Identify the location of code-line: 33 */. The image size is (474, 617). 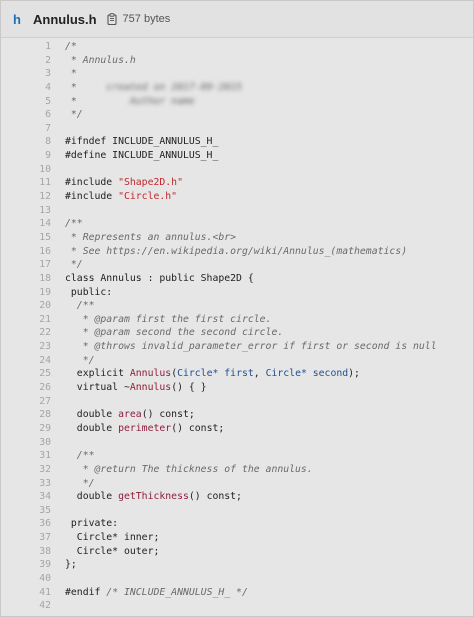
(237, 484).